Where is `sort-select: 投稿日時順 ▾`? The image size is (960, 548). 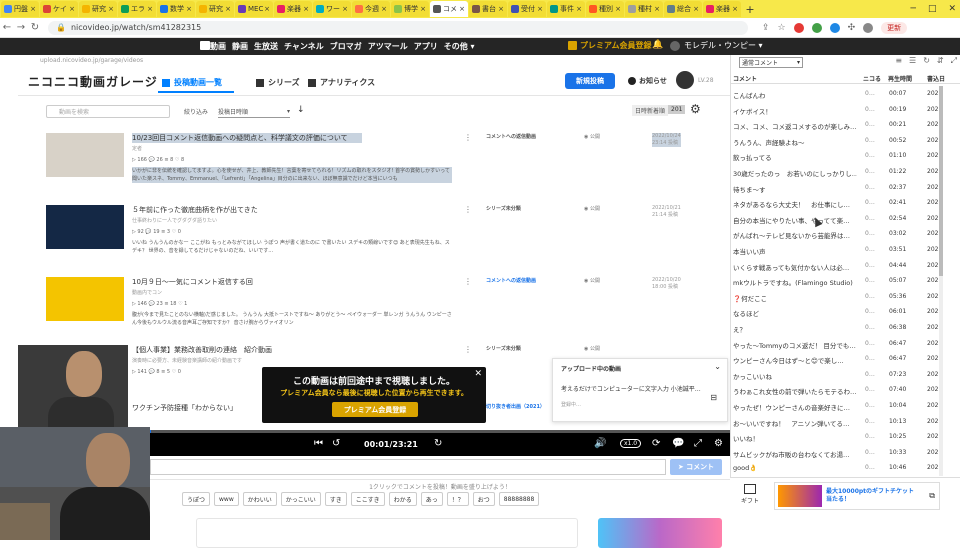 sort-select: 投稿日時順 ▾ is located at coordinates (254, 111).